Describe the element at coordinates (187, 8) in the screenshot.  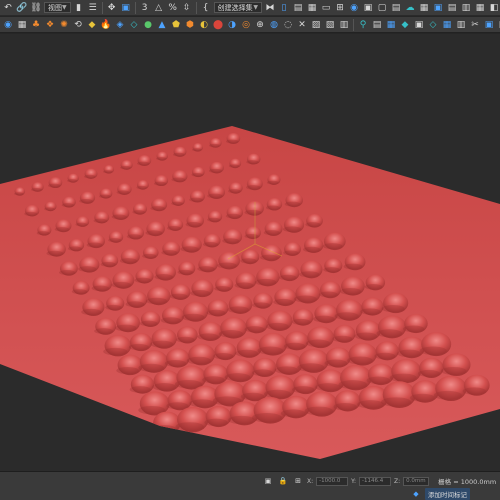
I see `spinner-snap-icon: ⇳` at that location.